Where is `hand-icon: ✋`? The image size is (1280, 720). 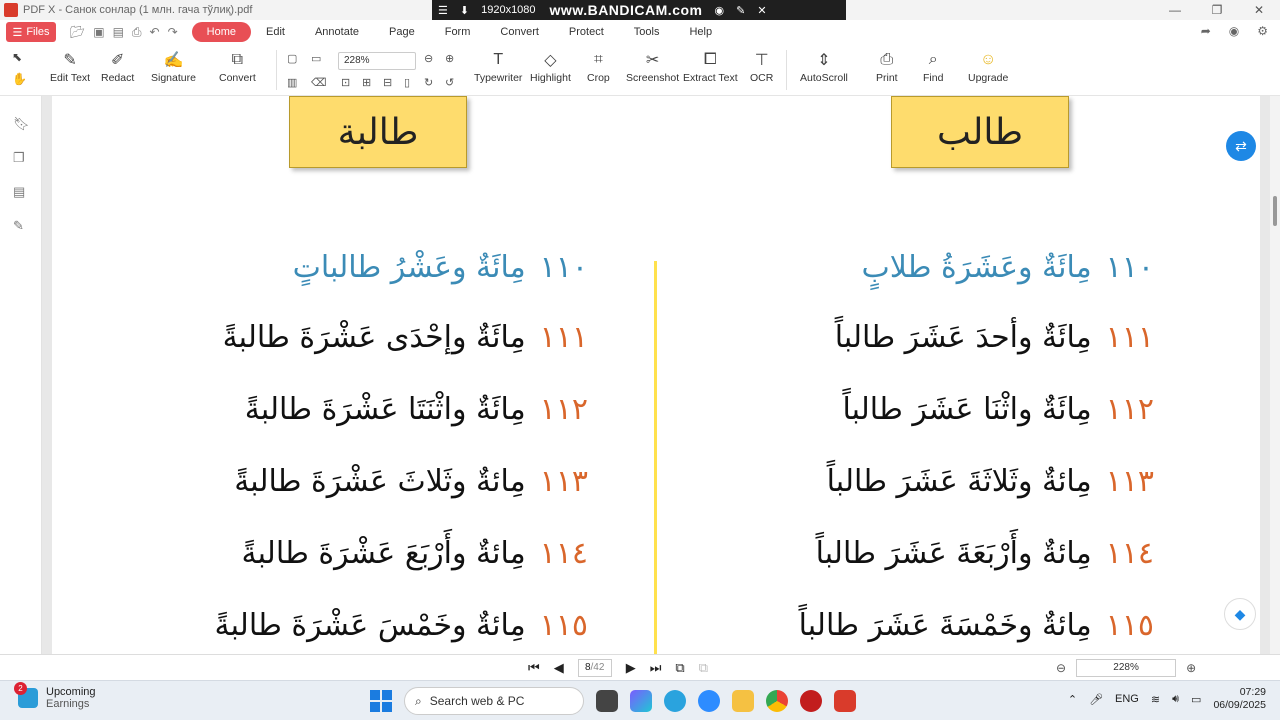 hand-icon: ✋ is located at coordinates (19, 79).